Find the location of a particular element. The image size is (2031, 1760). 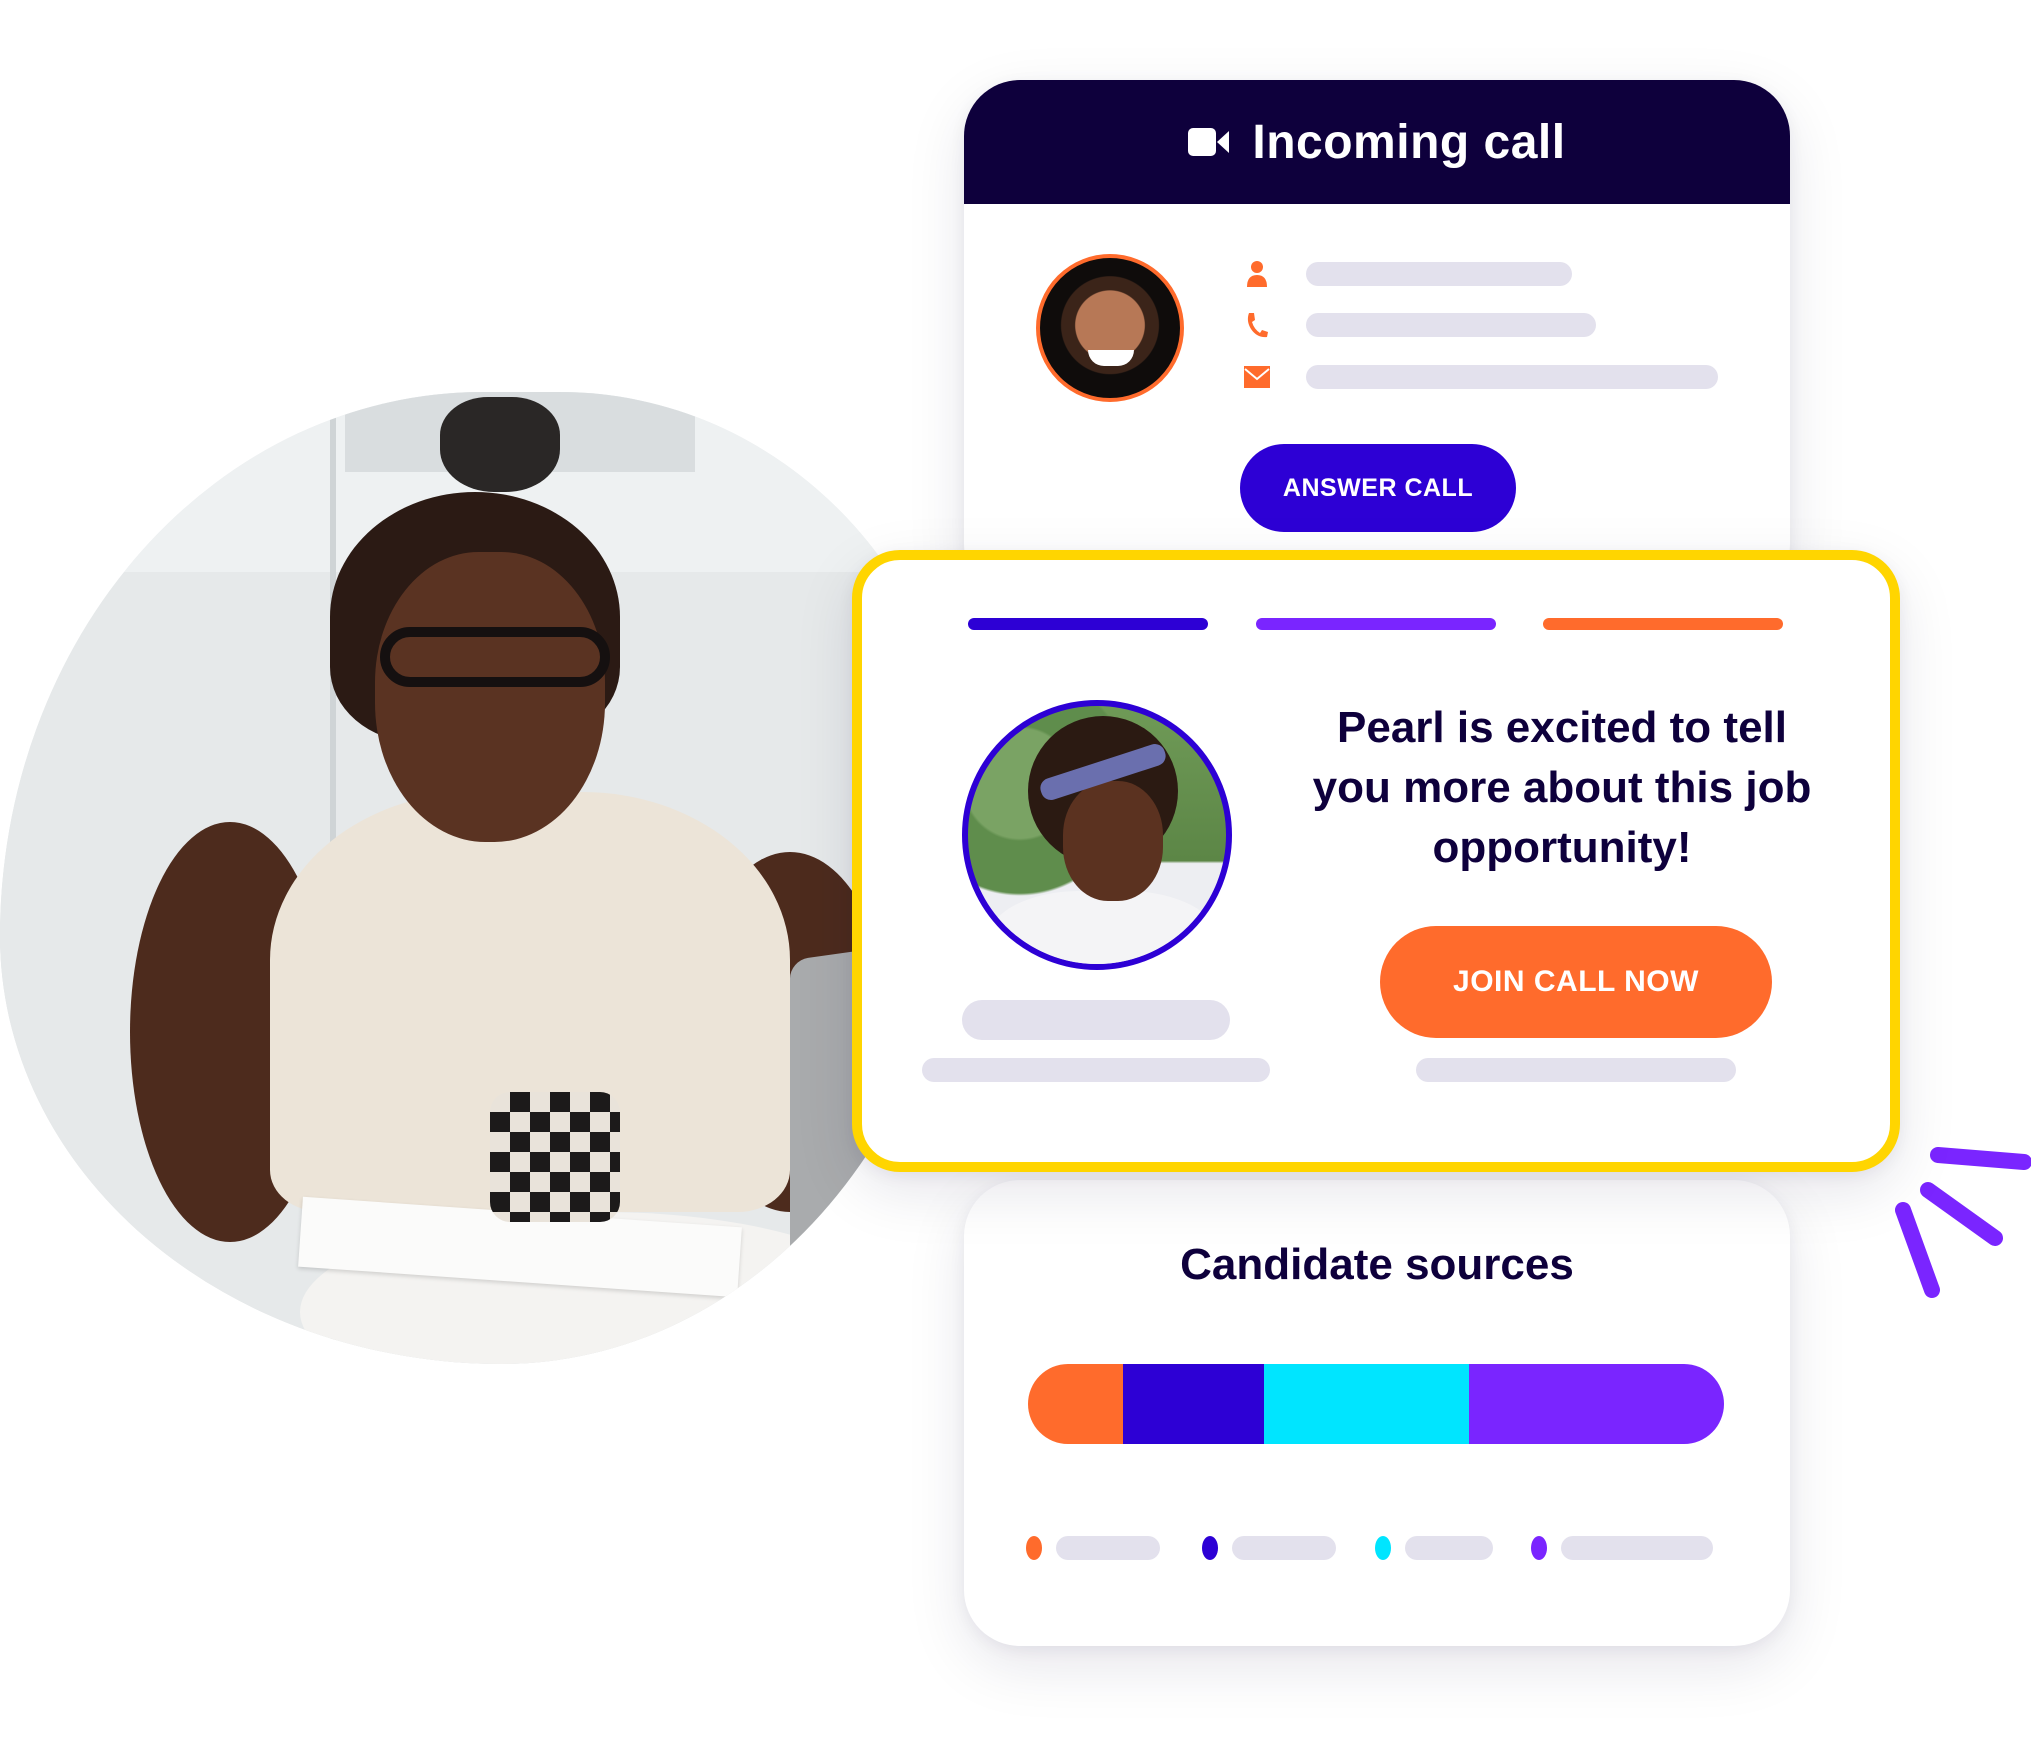

join-subtext-placeholder is located at coordinates (1576, 1070).